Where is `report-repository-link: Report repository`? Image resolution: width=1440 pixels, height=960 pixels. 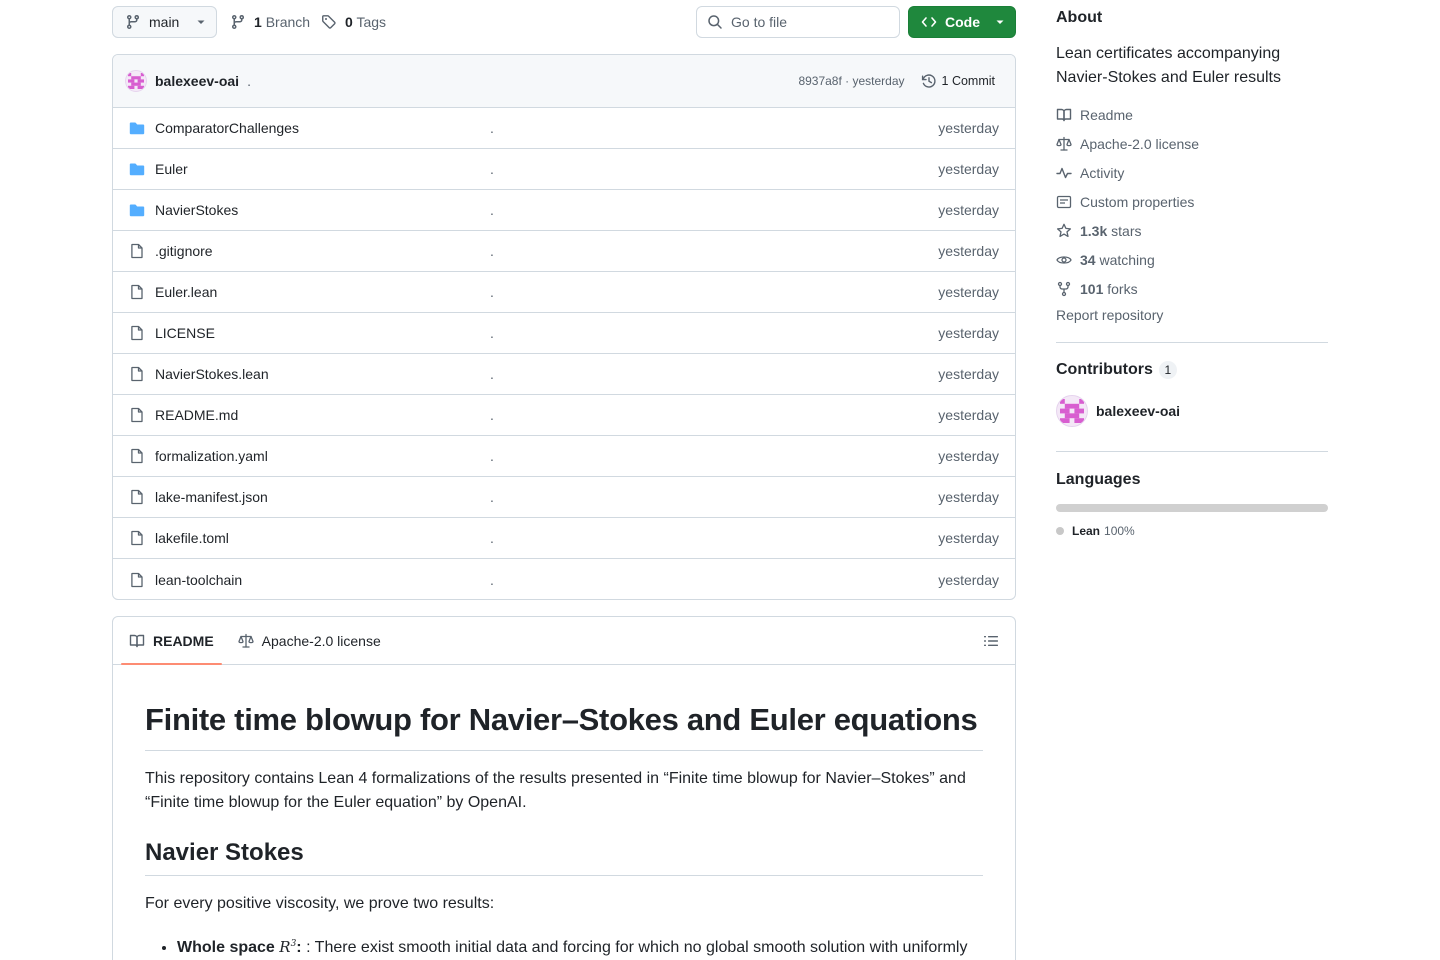 report-repository-link: Report repository is located at coordinates (1109, 315).